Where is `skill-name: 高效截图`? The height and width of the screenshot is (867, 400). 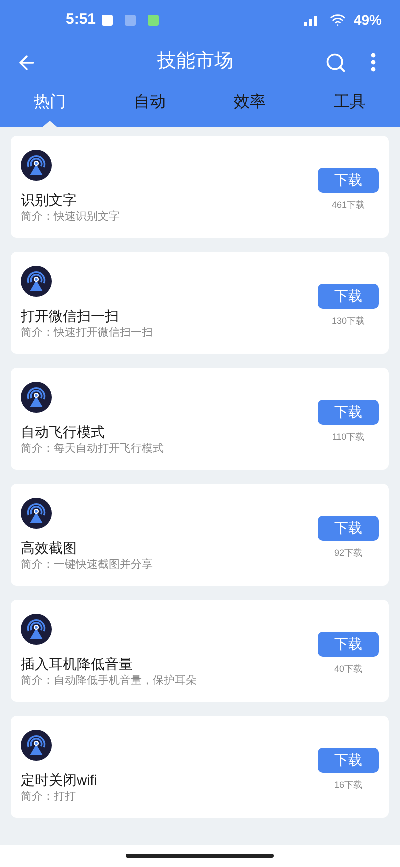 skill-name: 高效截图 is located at coordinates (49, 547).